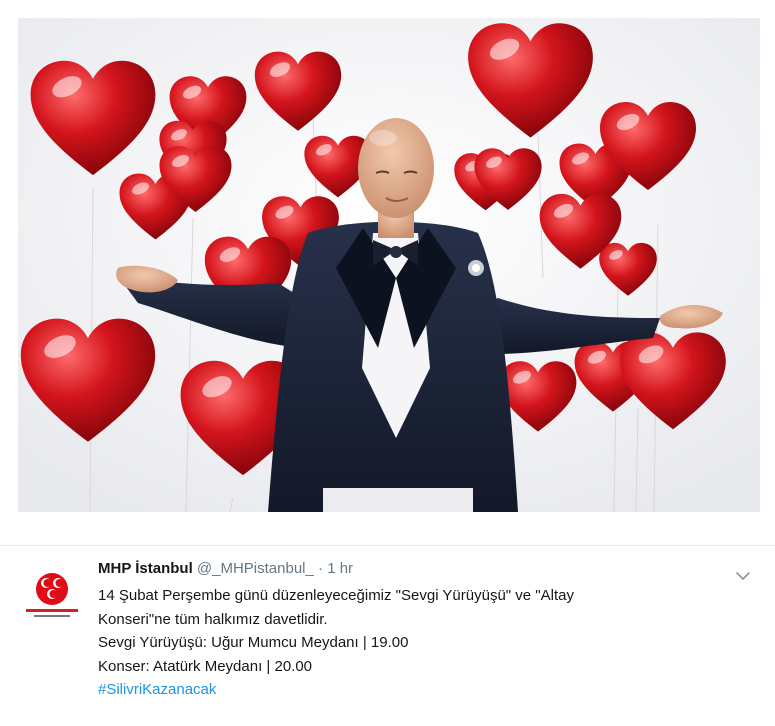 The width and height of the screenshot is (775, 726). What do you see at coordinates (743, 576) in the screenshot?
I see `chevron-down-icon` at bounding box center [743, 576].